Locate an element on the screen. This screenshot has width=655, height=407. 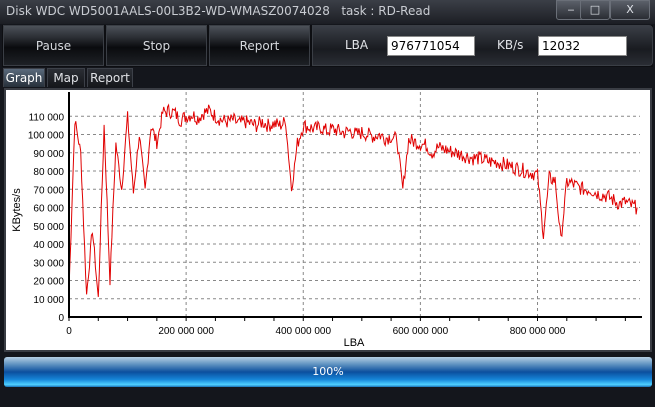
lba-label: LBA is located at coordinates (357, 45).